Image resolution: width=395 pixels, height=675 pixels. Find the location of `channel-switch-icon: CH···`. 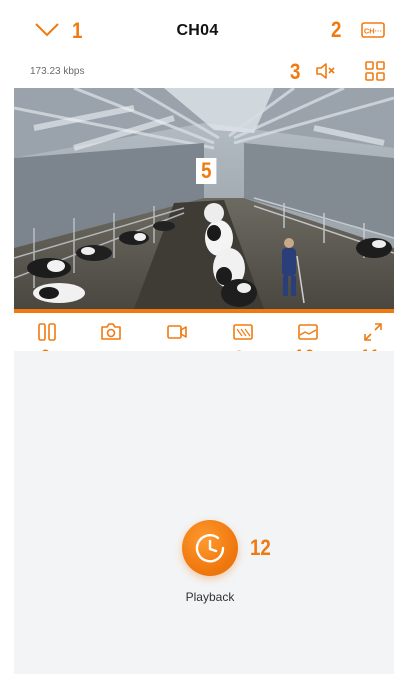

channel-switch-icon: CH··· is located at coordinates (373, 30).